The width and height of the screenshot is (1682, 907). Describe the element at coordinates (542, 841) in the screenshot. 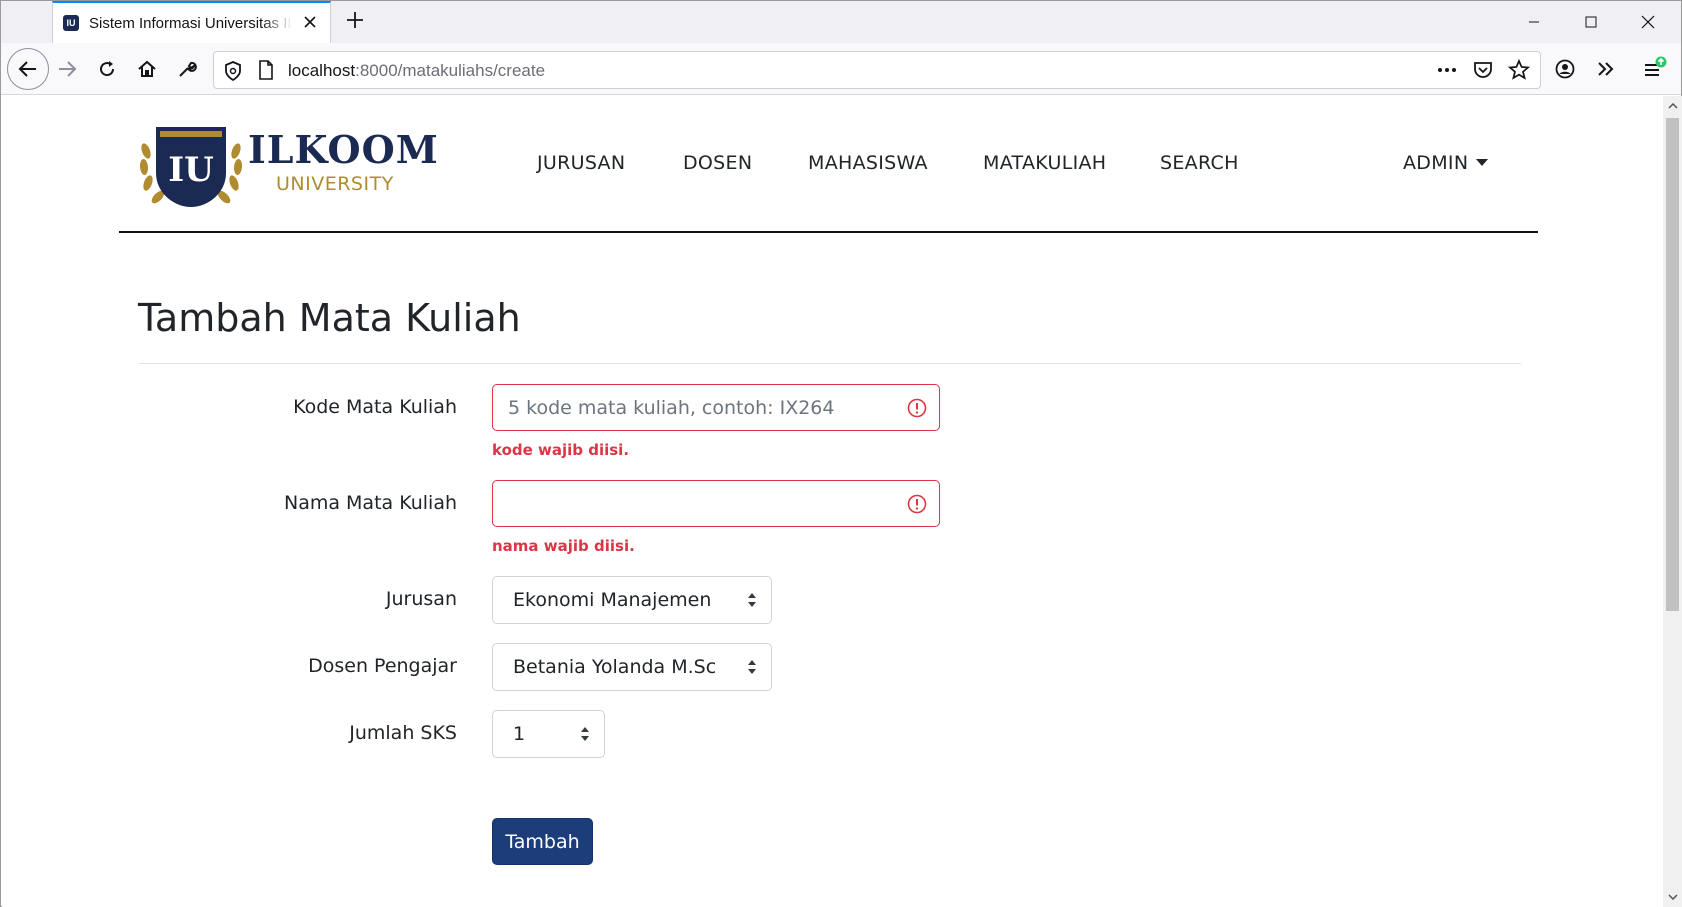

I see `tambah-button: Tambah` at that location.